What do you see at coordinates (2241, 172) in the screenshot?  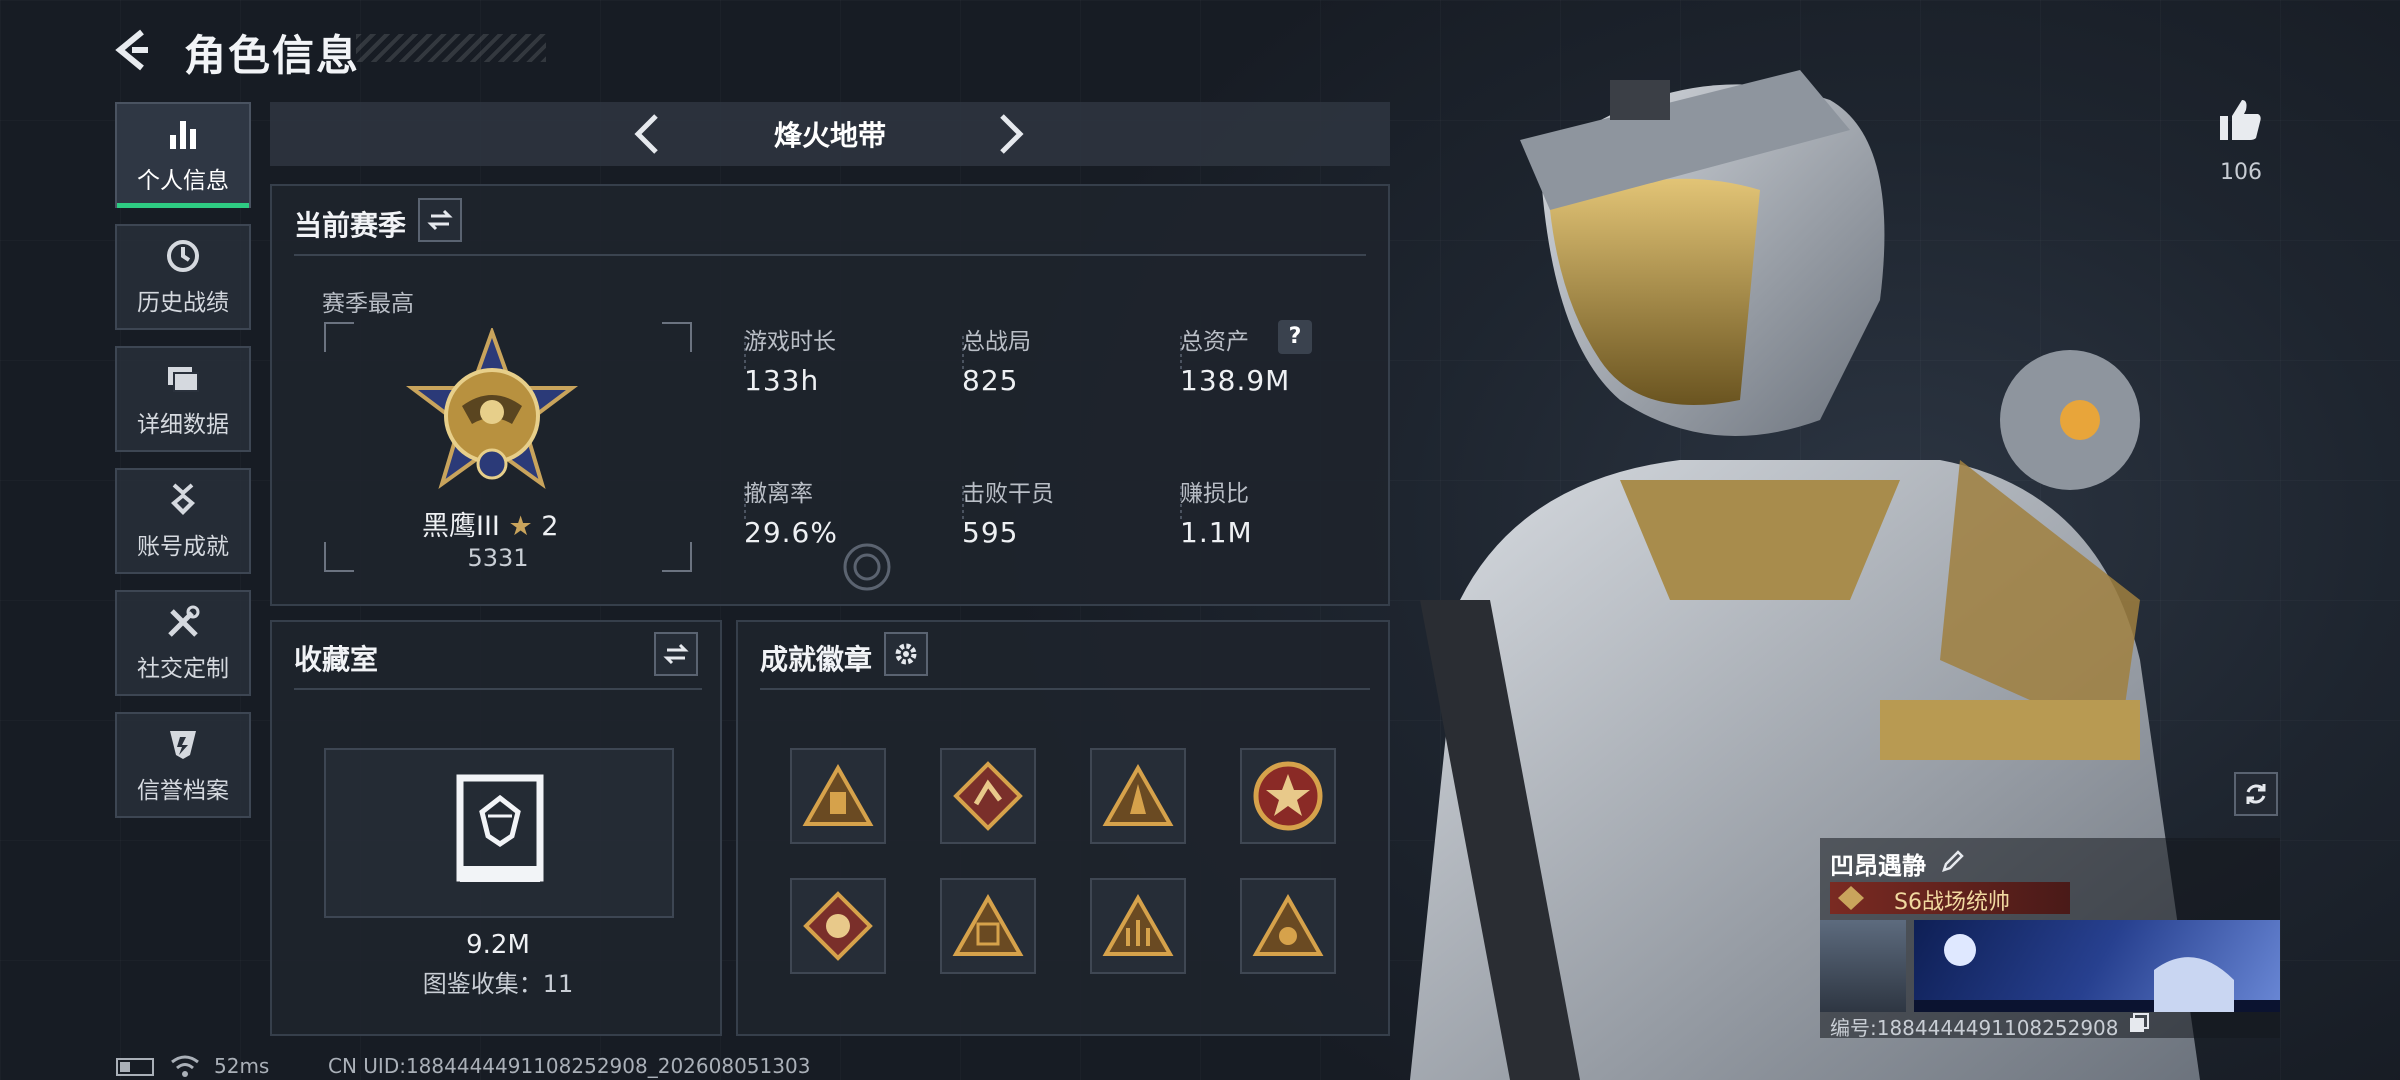 I see `like-count: 106` at bounding box center [2241, 172].